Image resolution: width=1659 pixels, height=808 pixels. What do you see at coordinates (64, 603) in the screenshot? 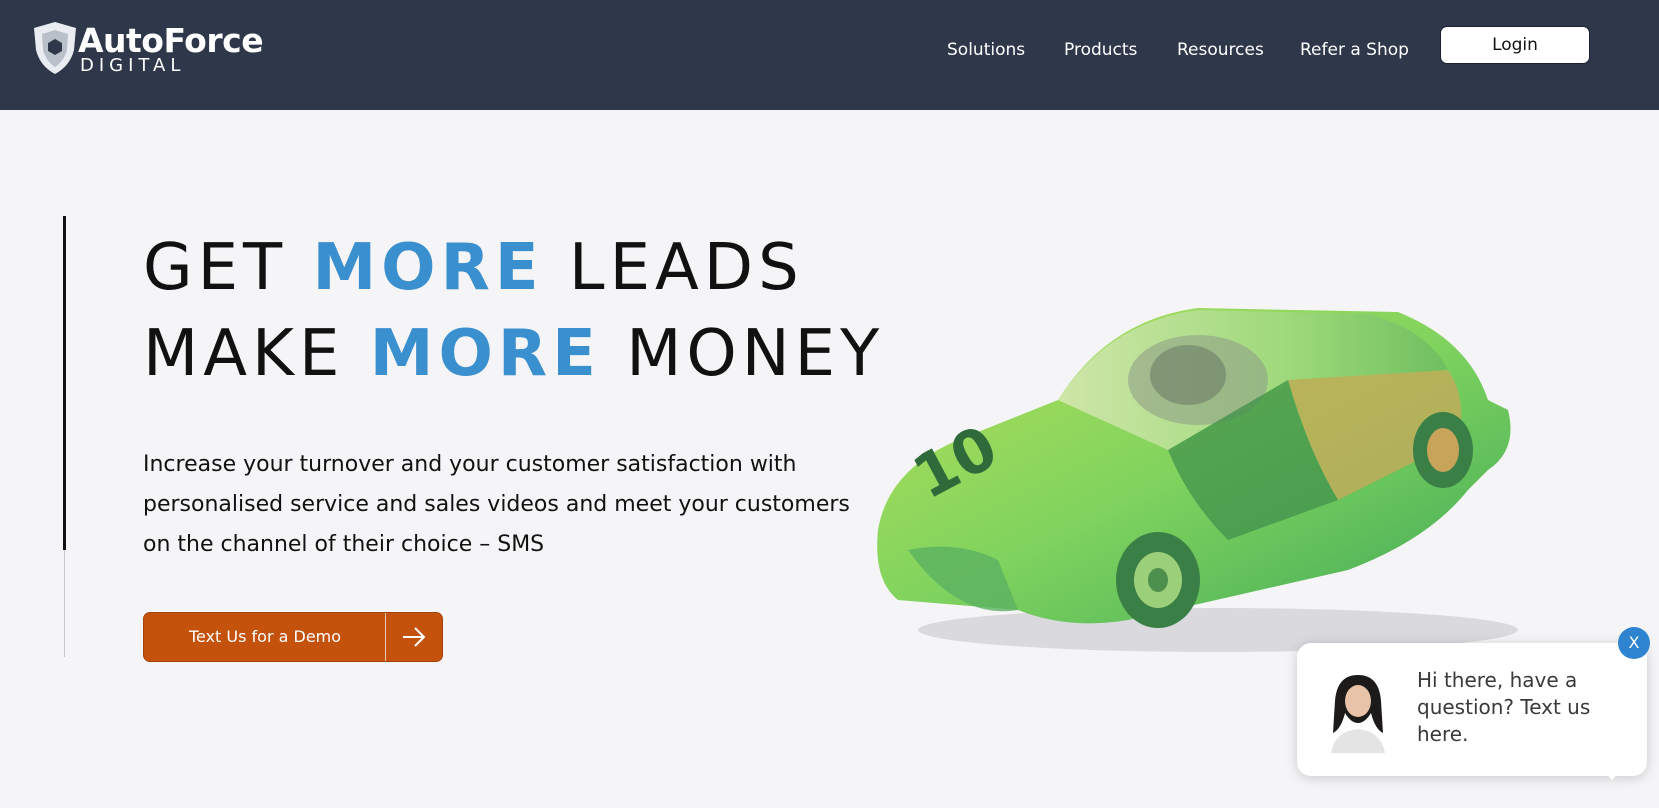
I see `hero-accent-line-faint` at bounding box center [64, 603].